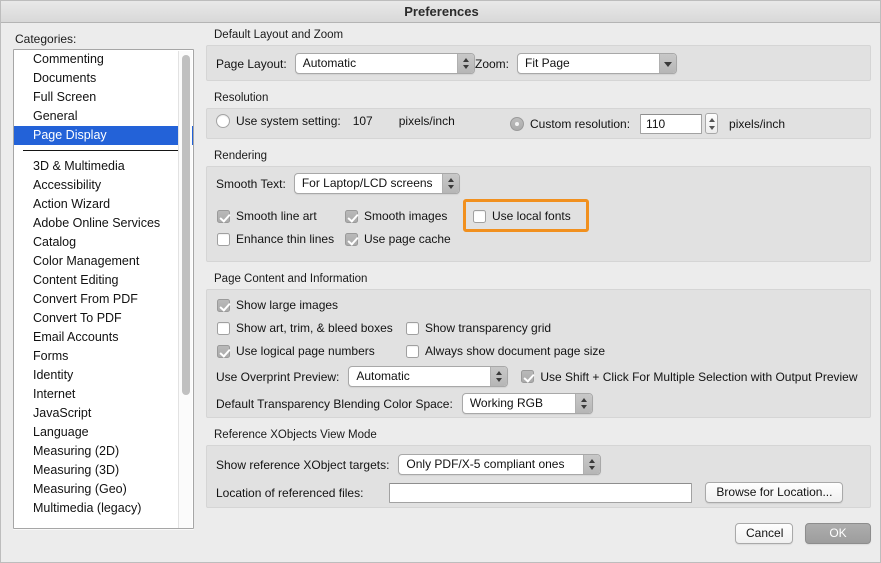 This screenshot has height=563, width=881. I want to click on categories-scrollbar, so click(185, 289).